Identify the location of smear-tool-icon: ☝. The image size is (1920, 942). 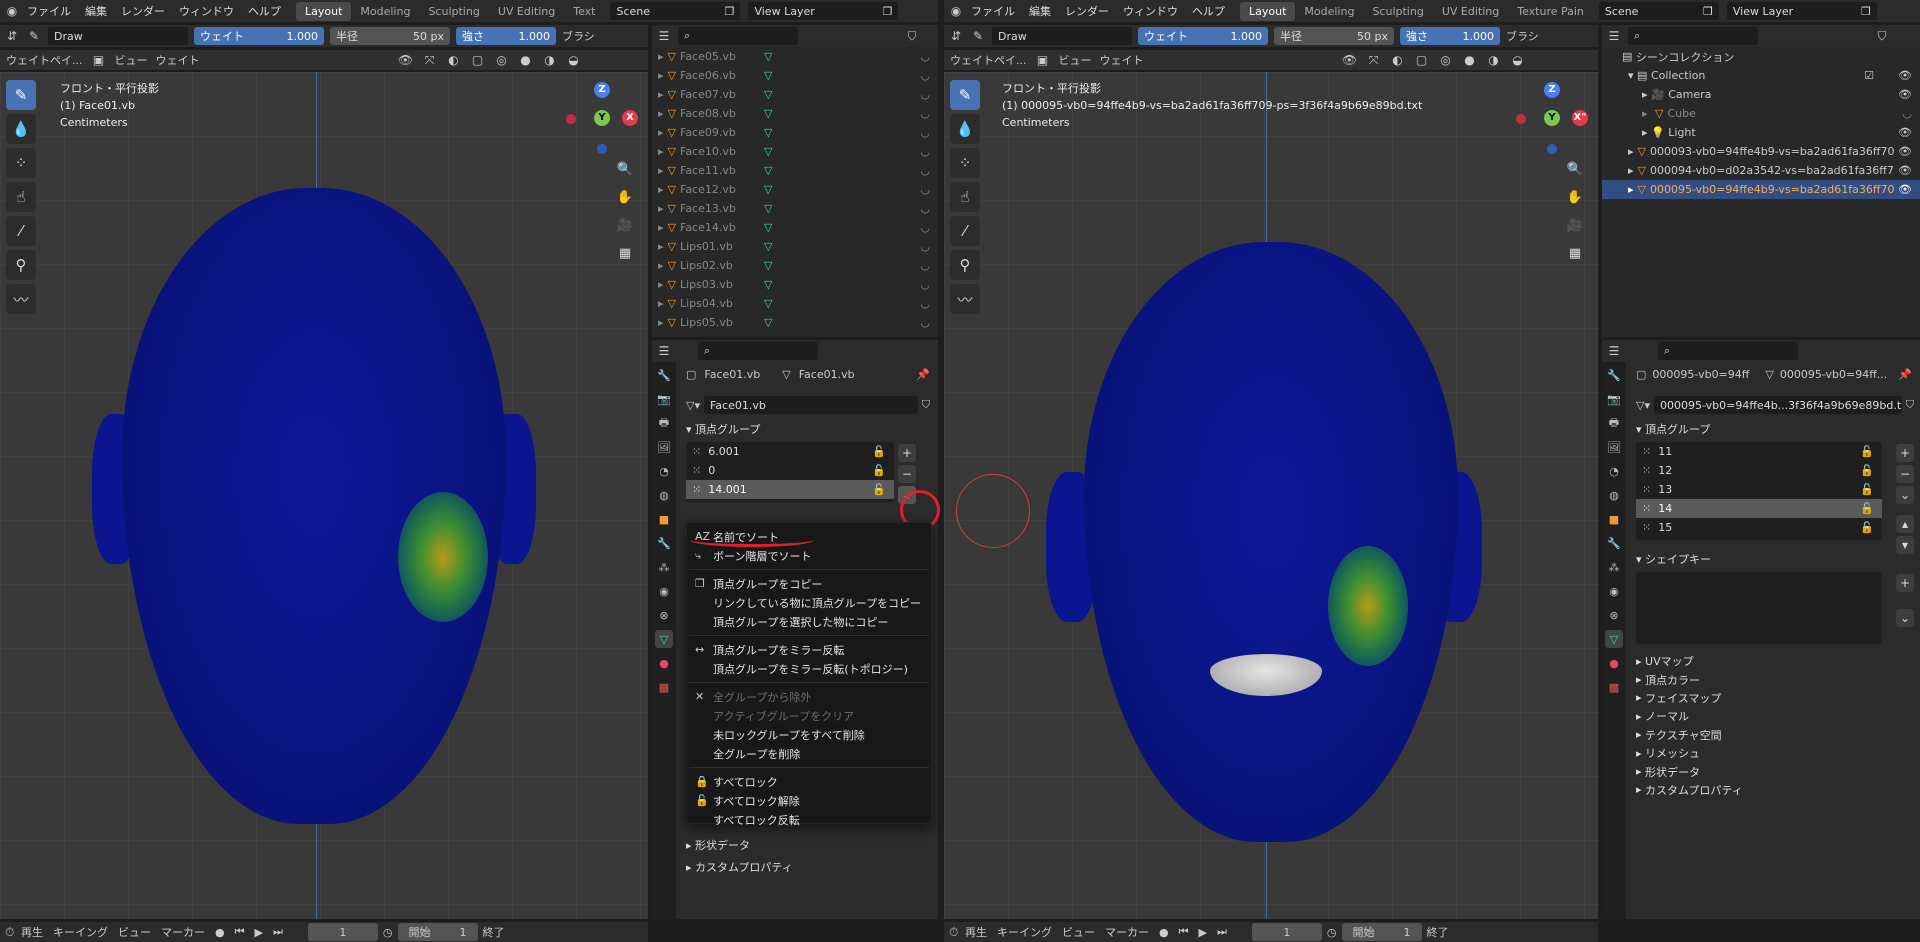
(21, 197).